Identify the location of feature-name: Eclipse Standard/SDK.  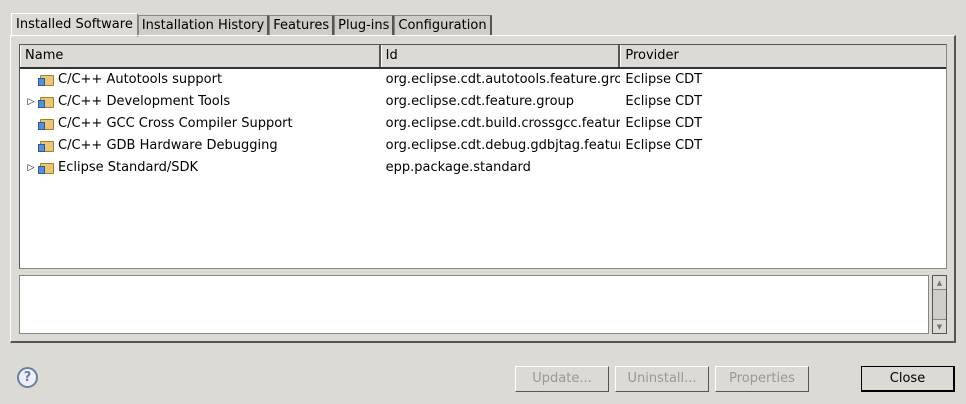
(128, 167).